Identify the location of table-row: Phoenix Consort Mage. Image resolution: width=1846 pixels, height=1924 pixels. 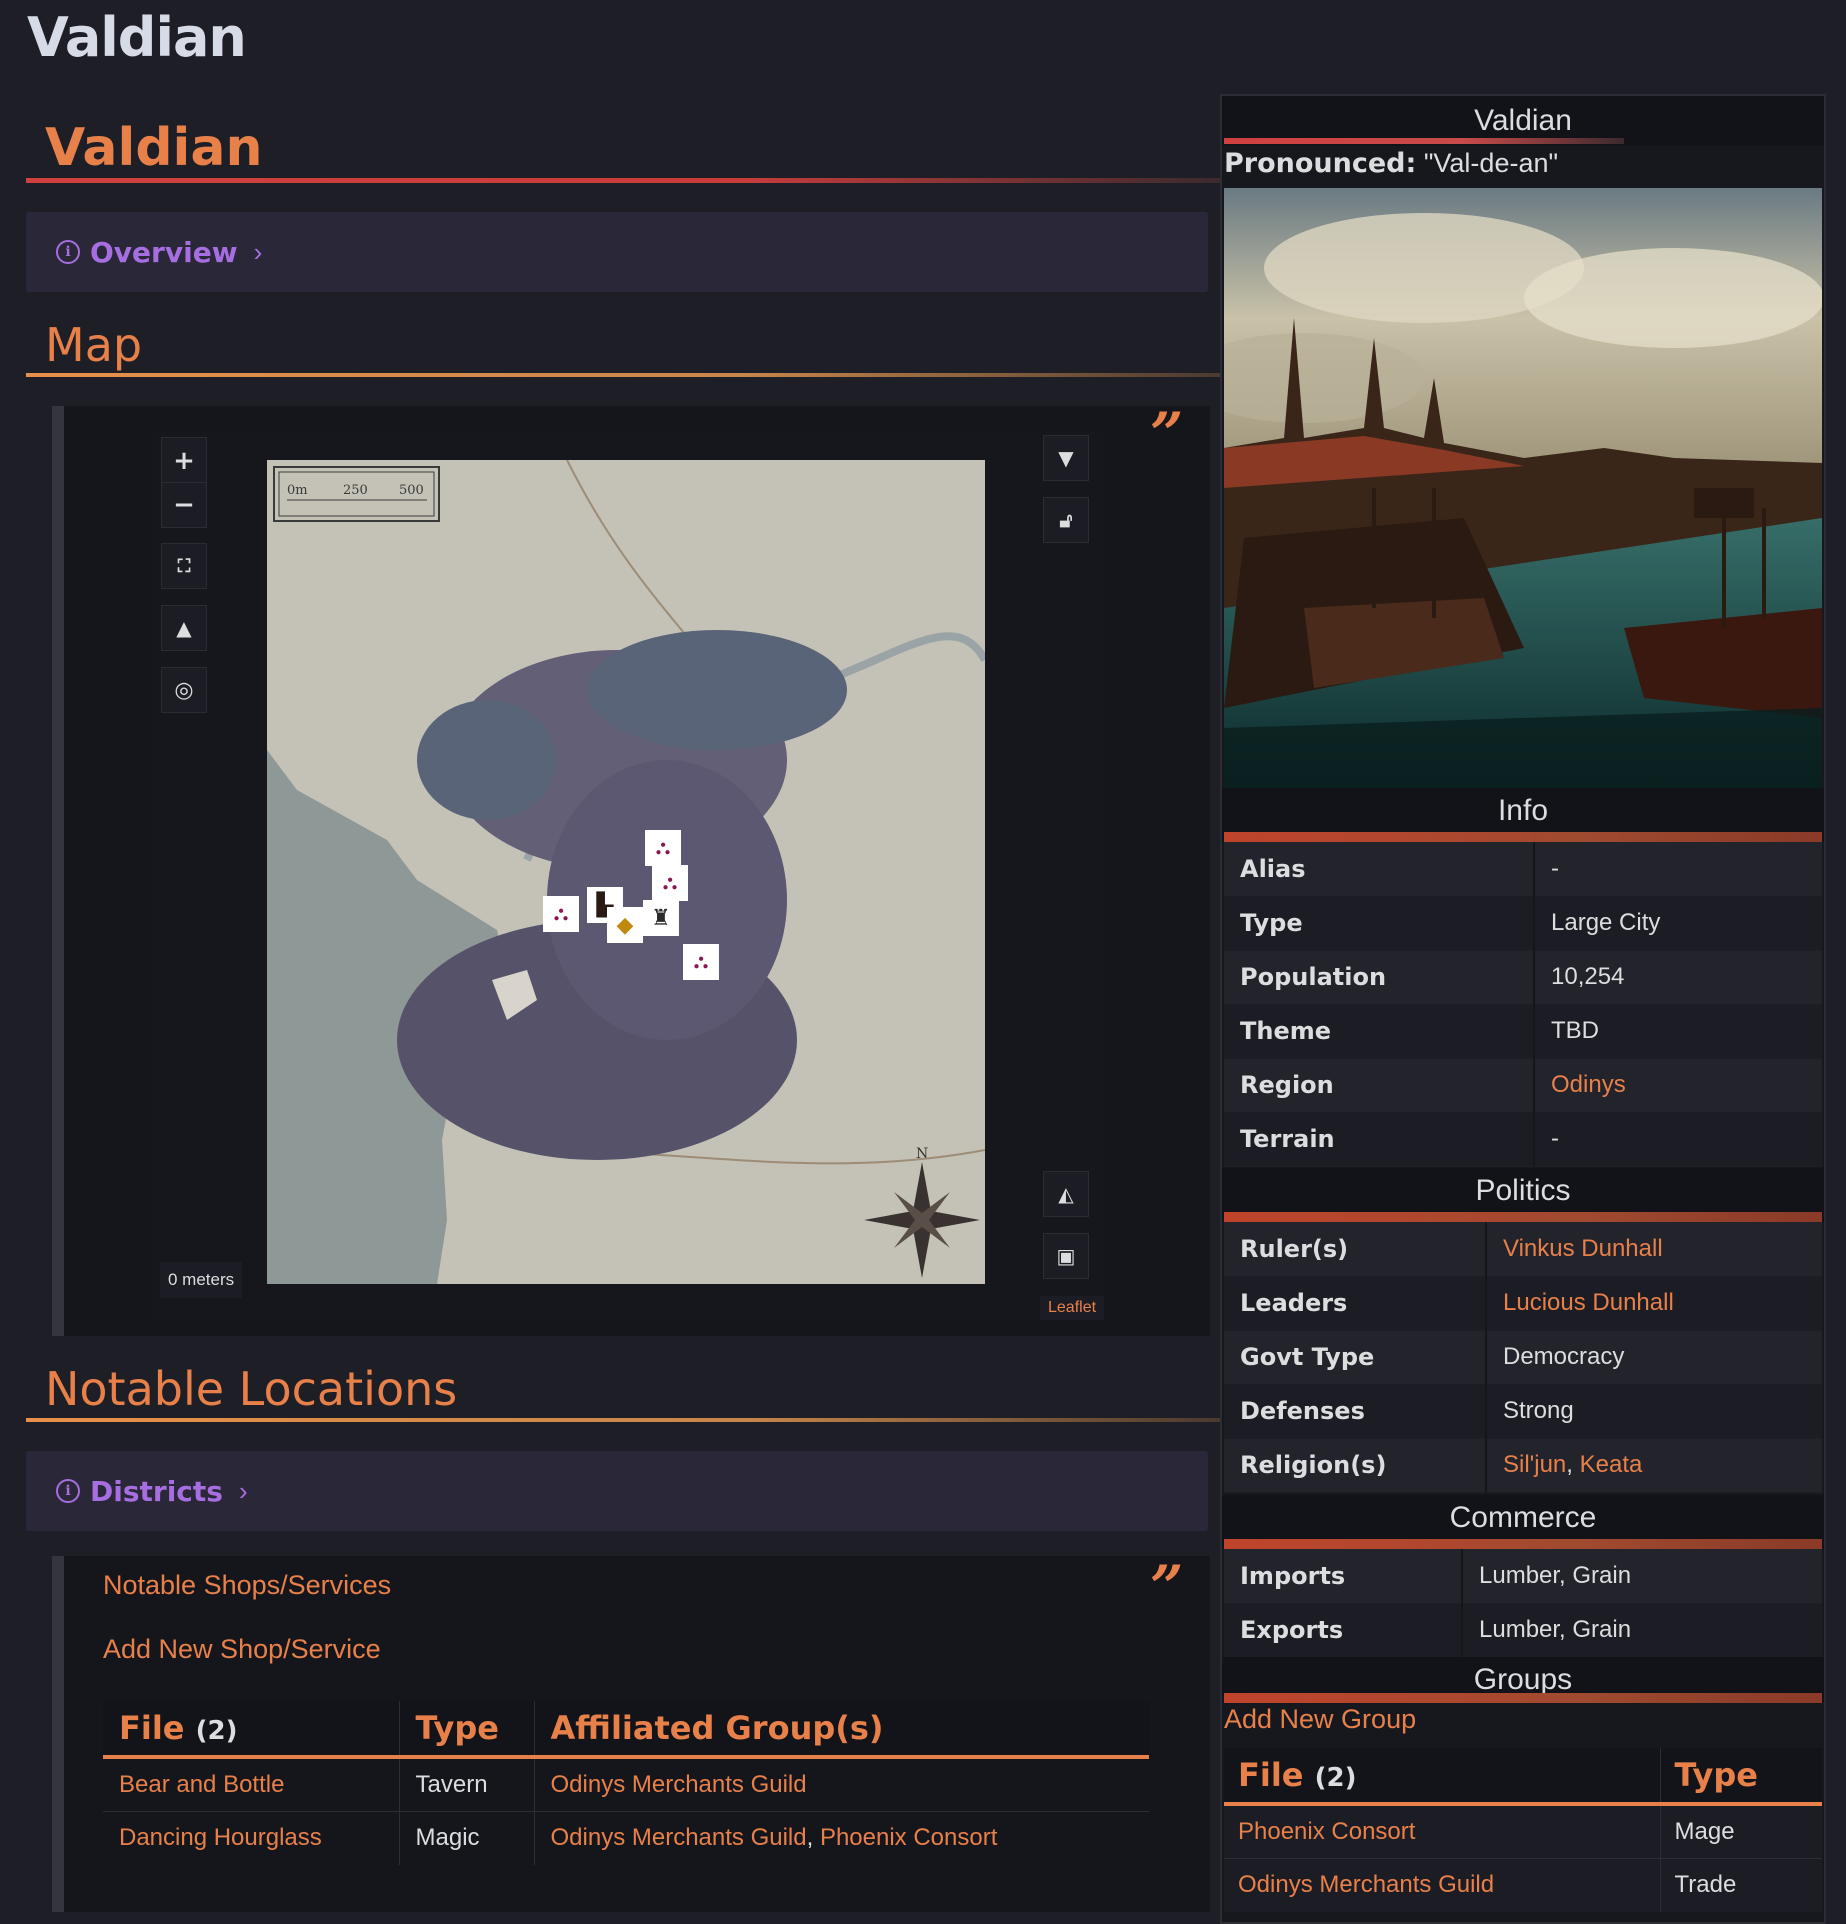
(1523, 1830).